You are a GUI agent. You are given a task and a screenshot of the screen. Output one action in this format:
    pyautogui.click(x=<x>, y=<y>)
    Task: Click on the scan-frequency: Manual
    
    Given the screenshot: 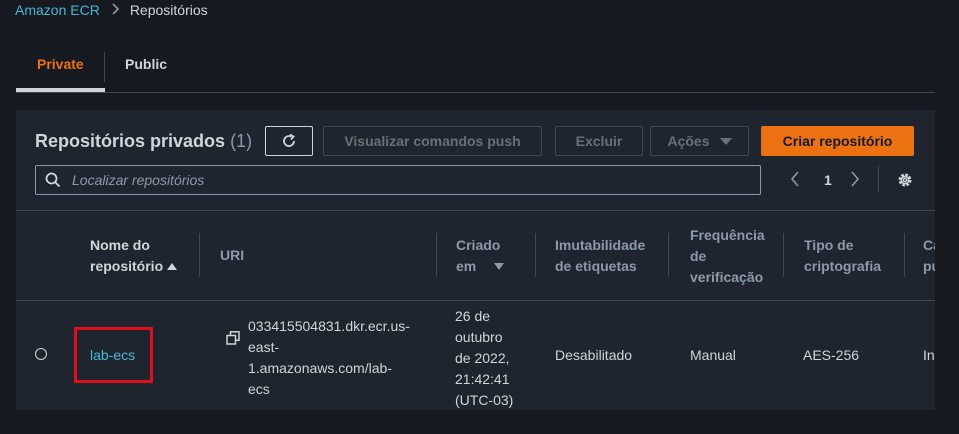 What is the action you would take?
    pyautogui.click(x=713, y=355)
    